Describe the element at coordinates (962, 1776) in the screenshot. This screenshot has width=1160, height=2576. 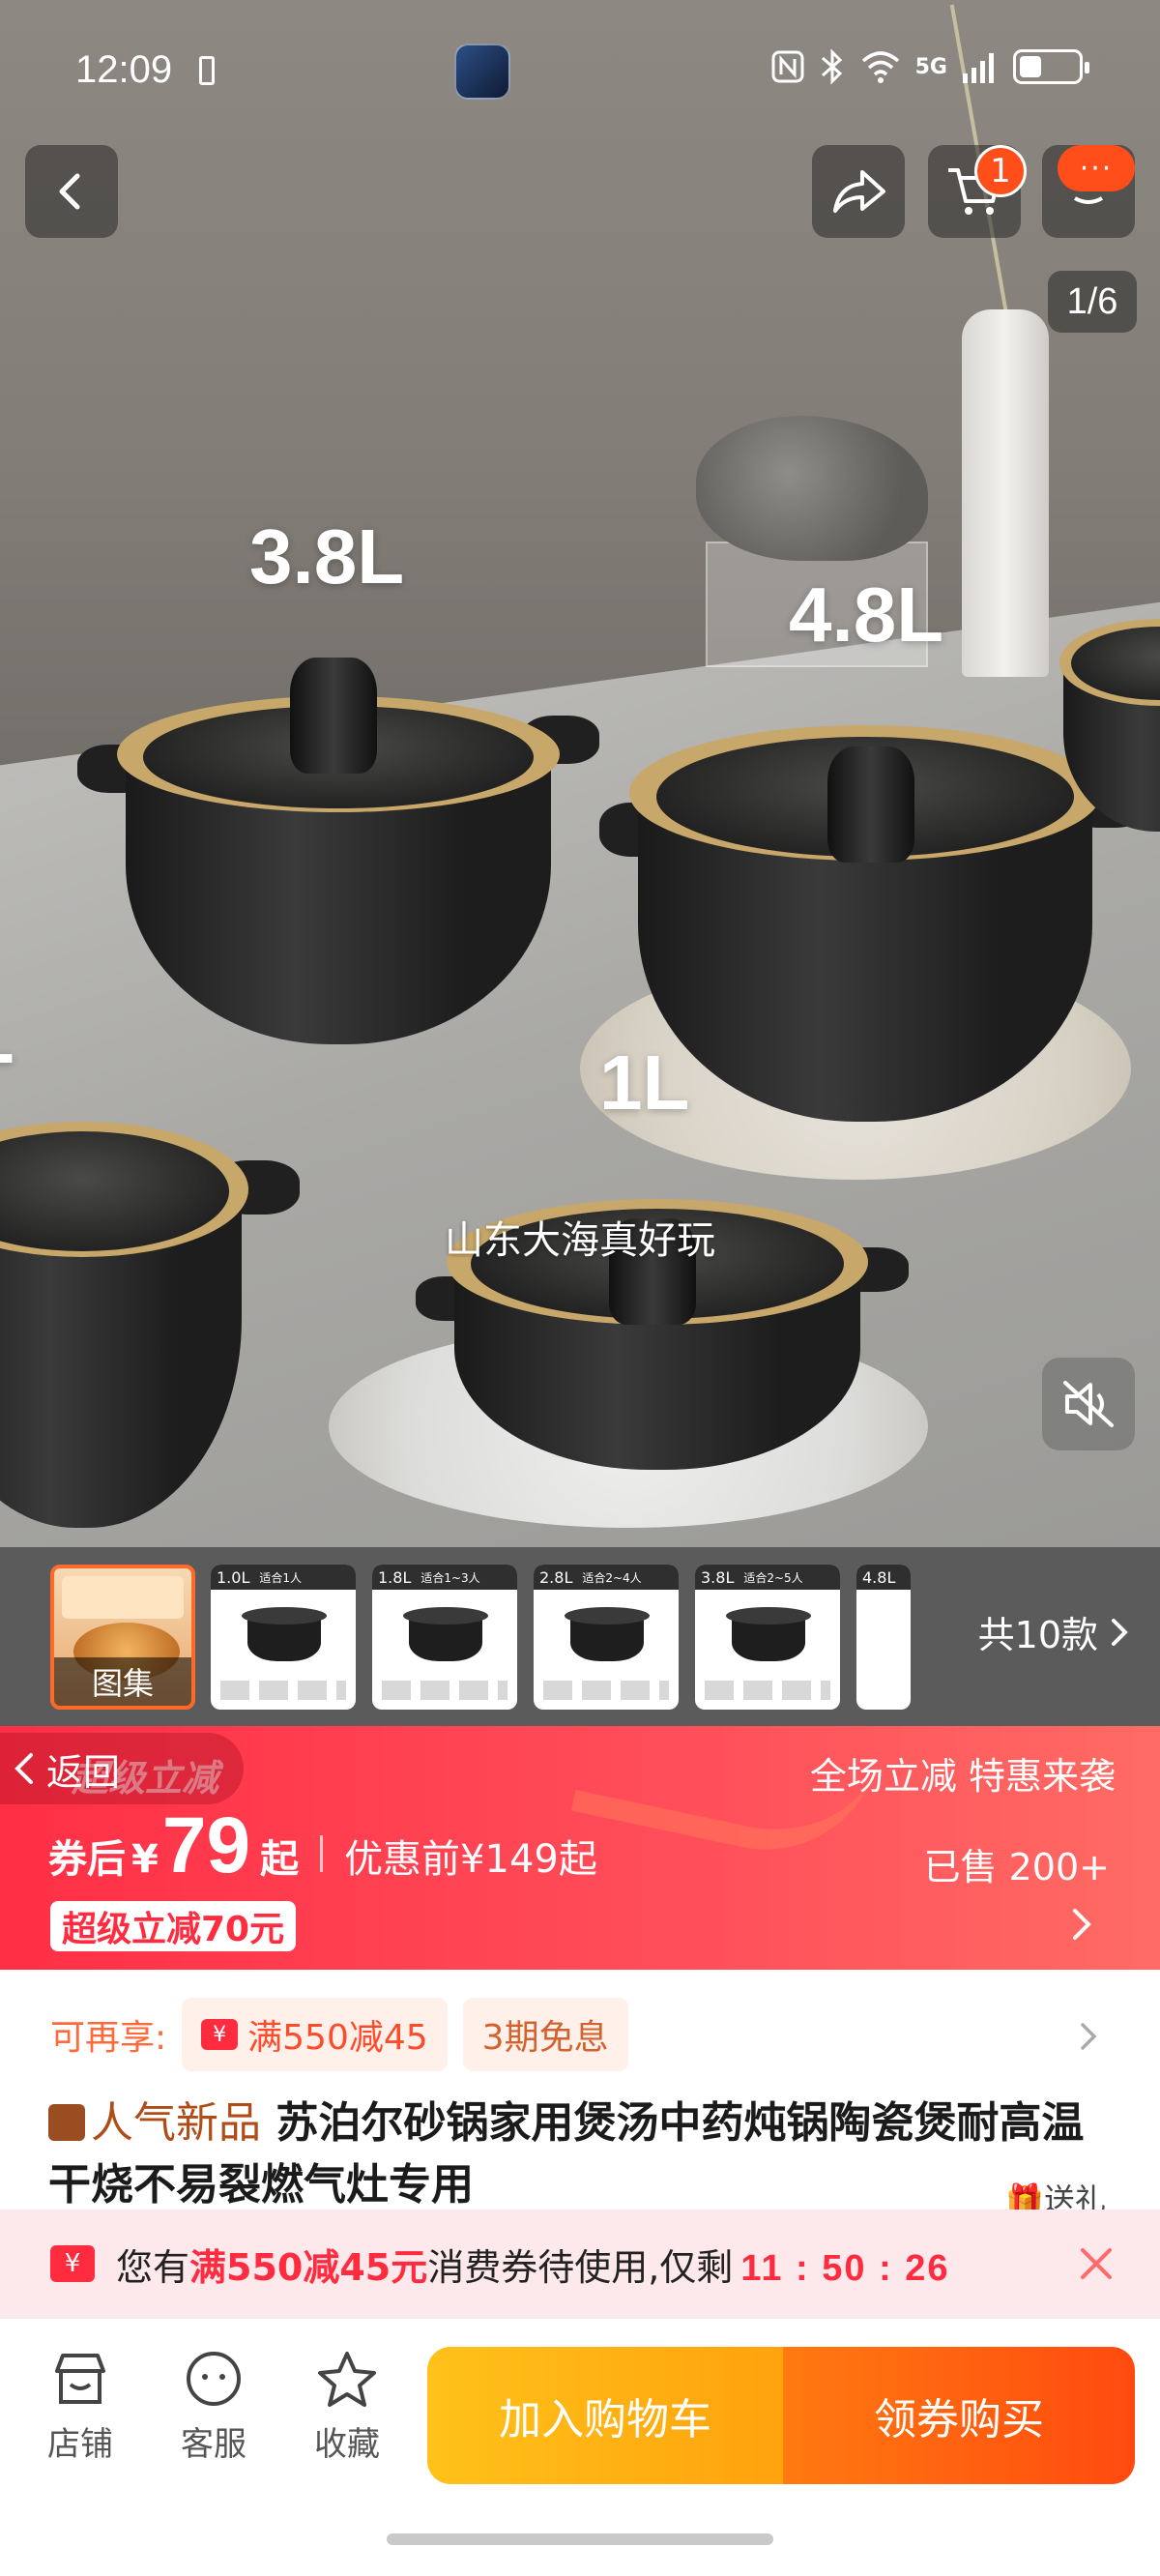
I see `promo-slogan: 全场立减 特惠来袭` at that location.